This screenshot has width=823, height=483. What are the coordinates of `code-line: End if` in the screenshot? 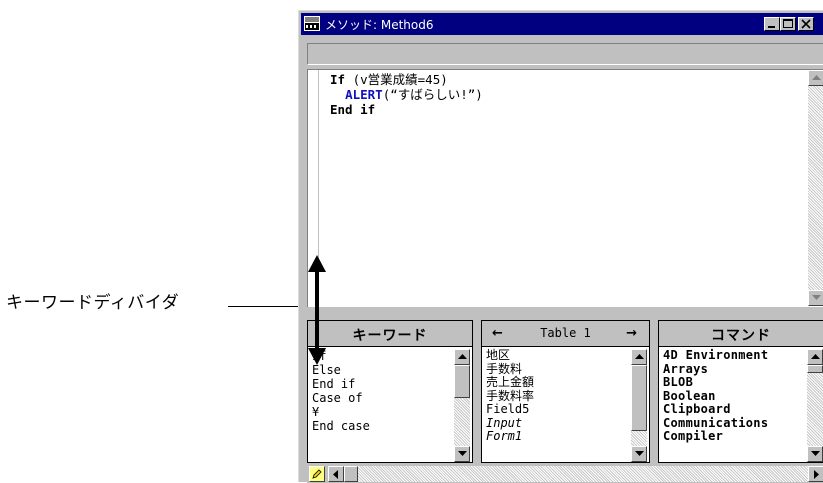 It's located at (406, 109).